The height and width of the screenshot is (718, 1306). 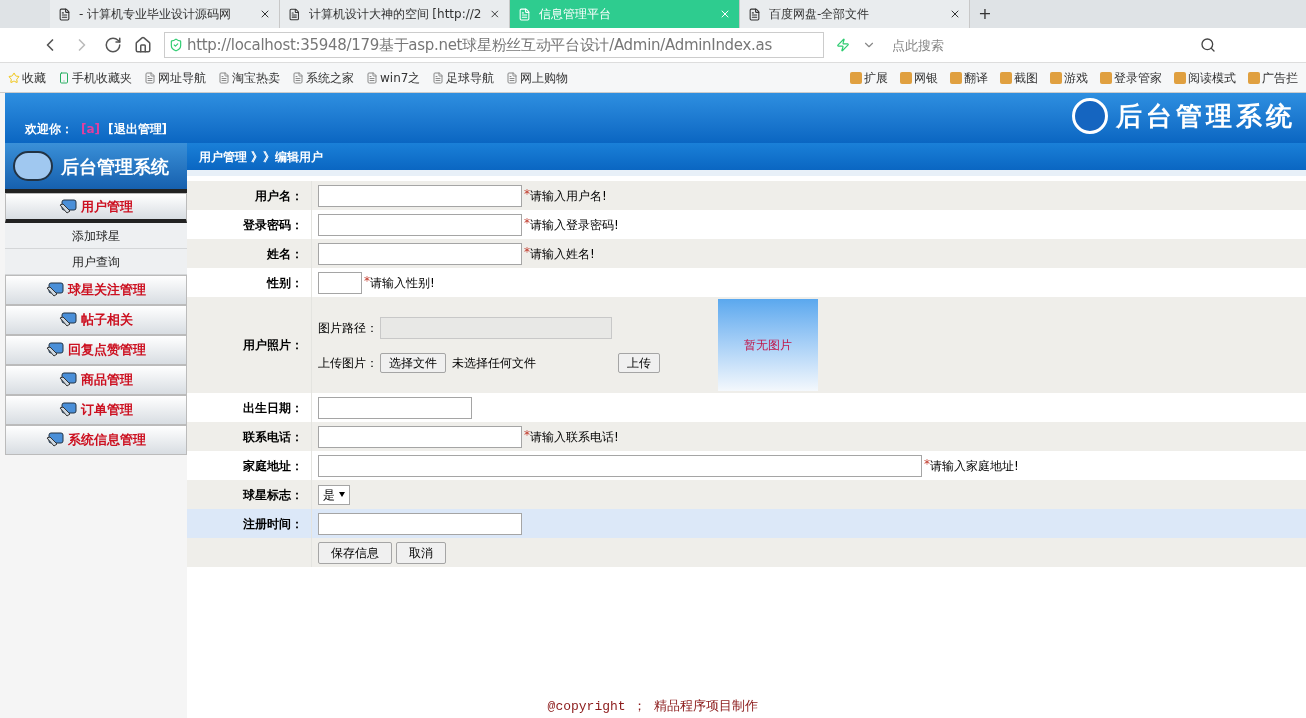 I want to click on required-hint: 请输入联系电话!, so click(x=574, y=437).